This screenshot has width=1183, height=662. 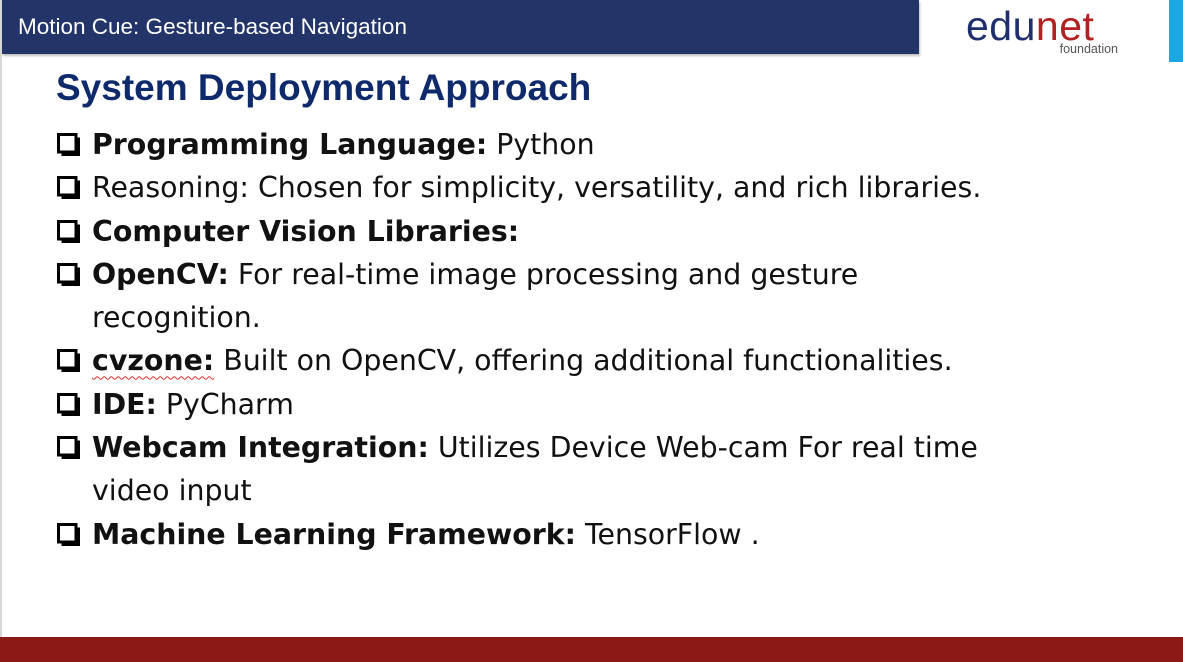 I want to click on footer-bar, so click(x=591, y=649).